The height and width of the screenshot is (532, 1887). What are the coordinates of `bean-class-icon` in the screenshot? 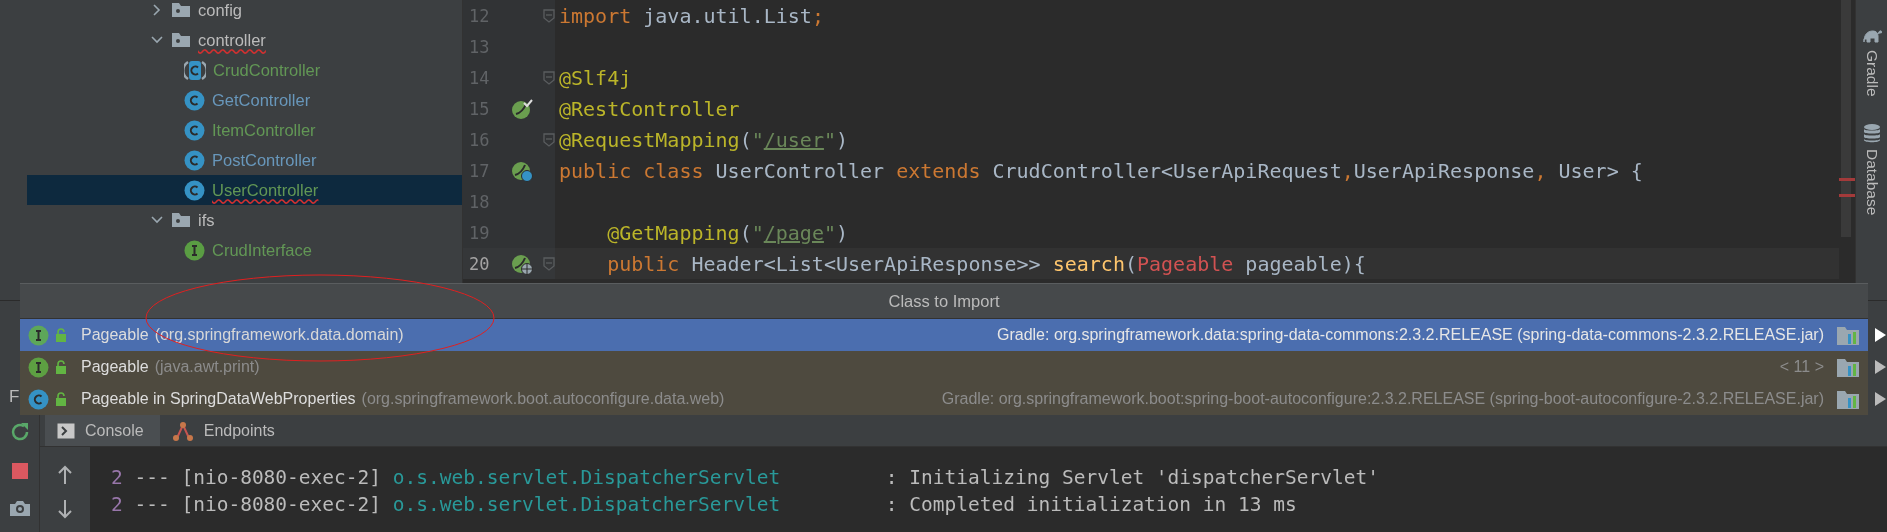 It's located at (522, 170).